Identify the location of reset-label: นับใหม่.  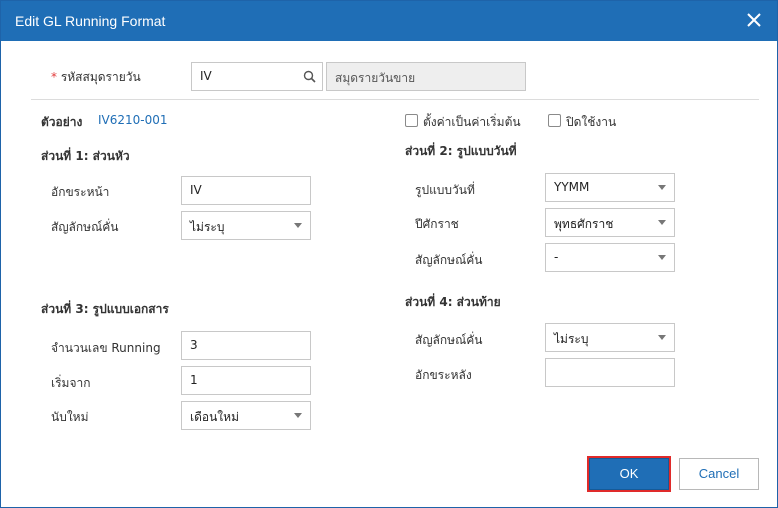
(70, 417).